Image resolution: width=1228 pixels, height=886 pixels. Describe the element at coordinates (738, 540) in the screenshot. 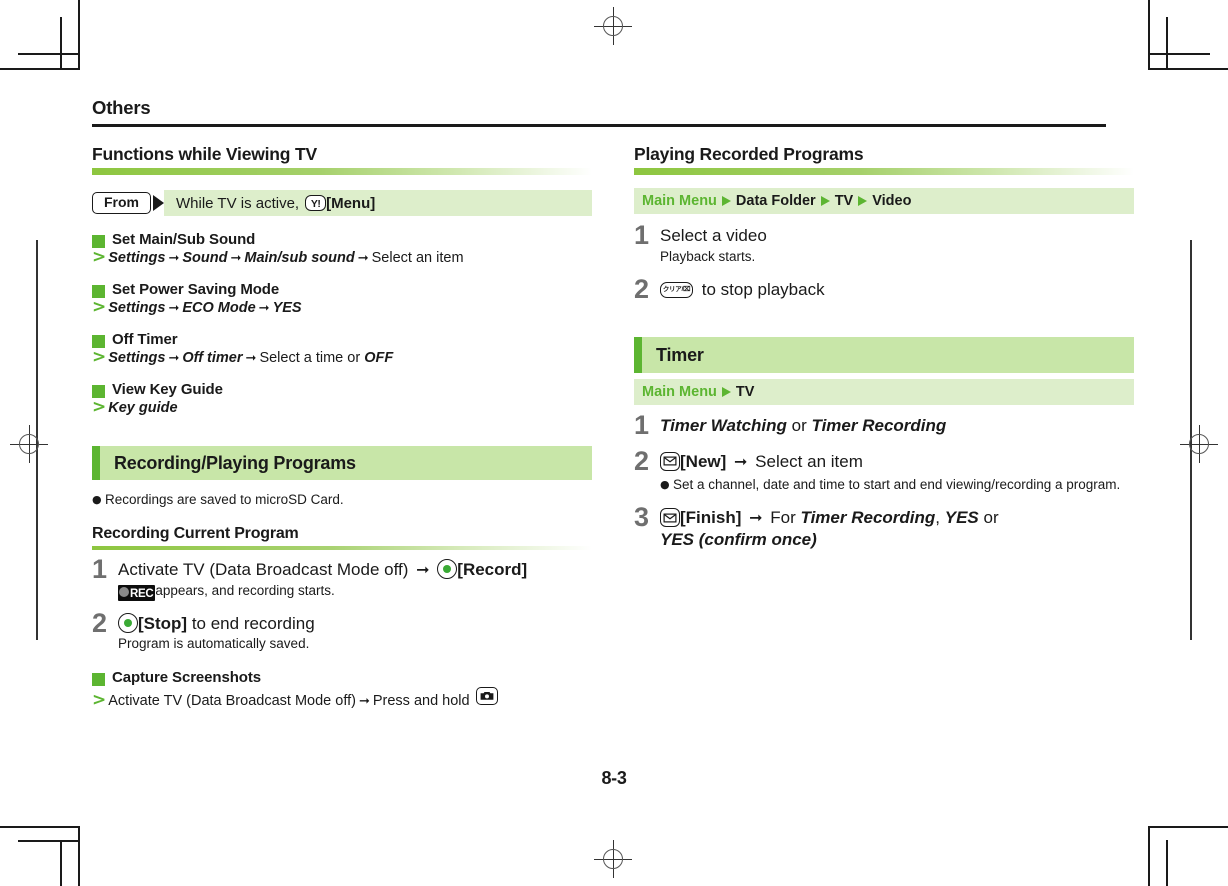

I see `timer-step-3-option-c: YES (confirm once)` at that location.